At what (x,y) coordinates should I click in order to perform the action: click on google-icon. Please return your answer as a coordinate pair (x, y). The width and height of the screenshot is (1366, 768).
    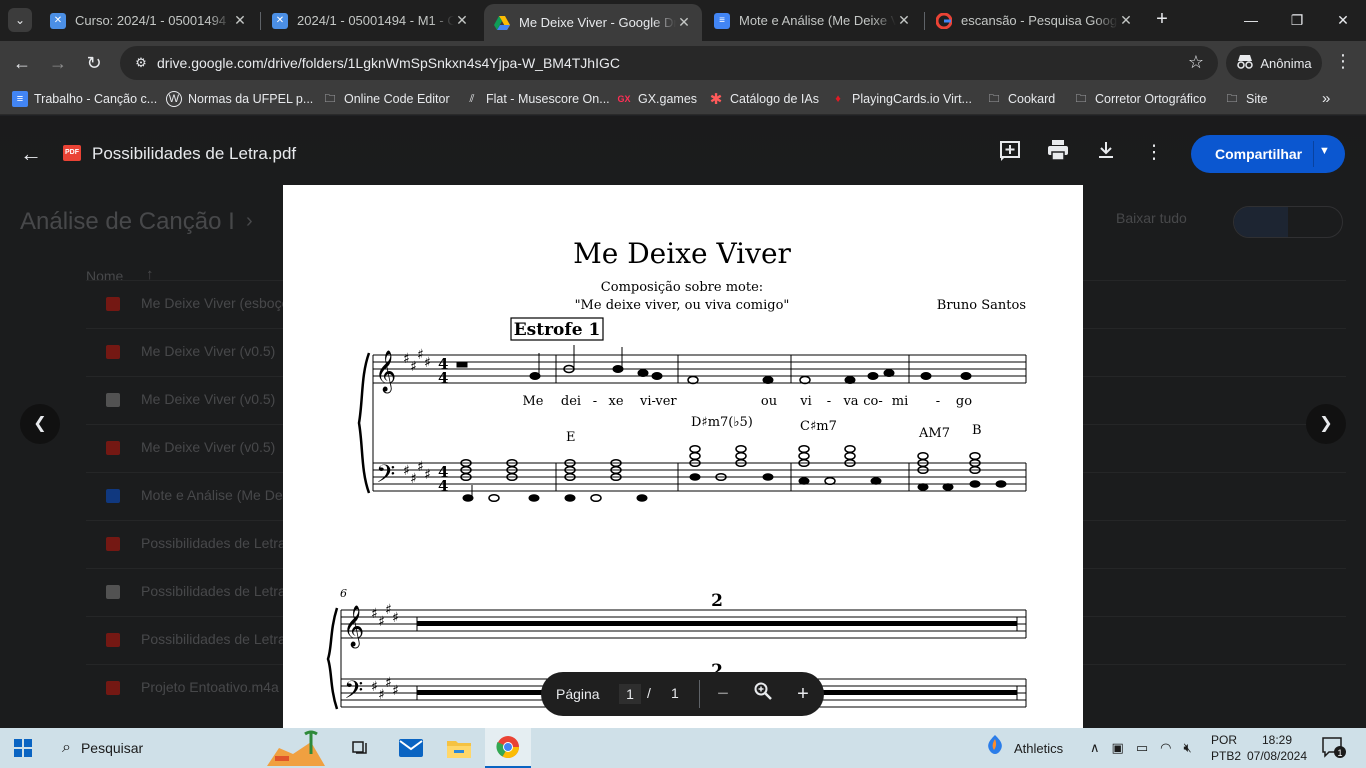
    Looking at the image, I should click on (944, 20).